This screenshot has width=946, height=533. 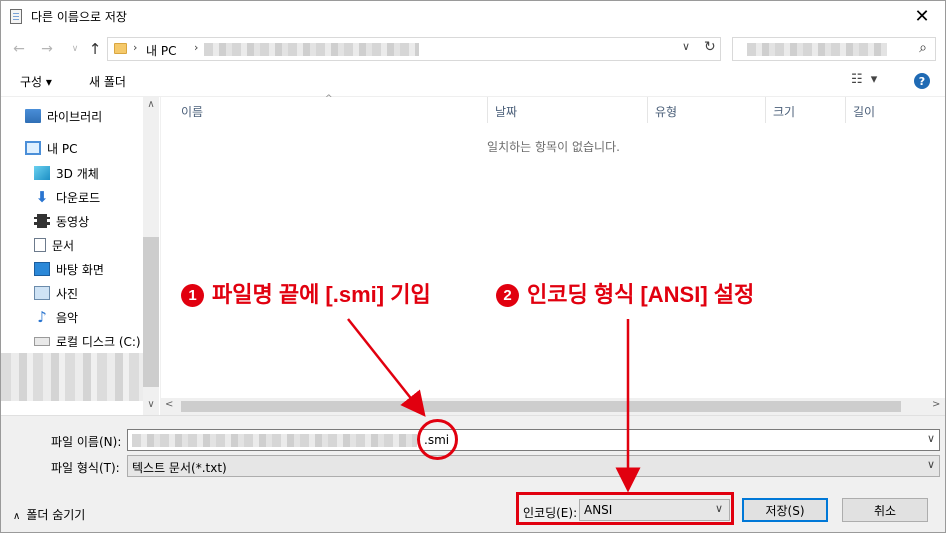 I want to click on window-title: 다른 이름으로 저장, so click(x=79, y=17).